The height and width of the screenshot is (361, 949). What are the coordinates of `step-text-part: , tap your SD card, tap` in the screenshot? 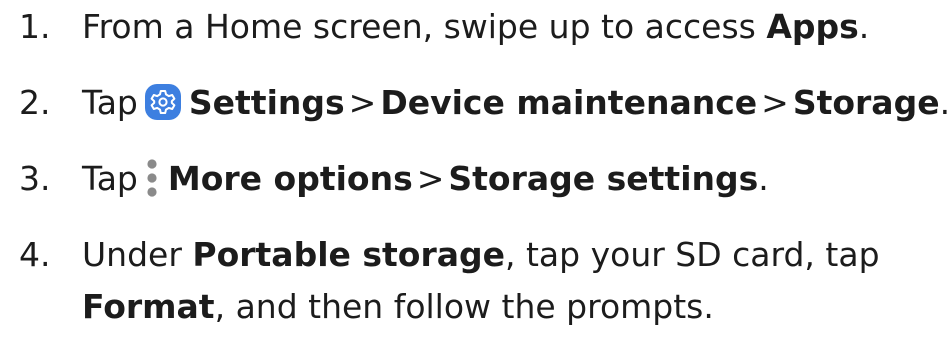 It's located at (692, 254).